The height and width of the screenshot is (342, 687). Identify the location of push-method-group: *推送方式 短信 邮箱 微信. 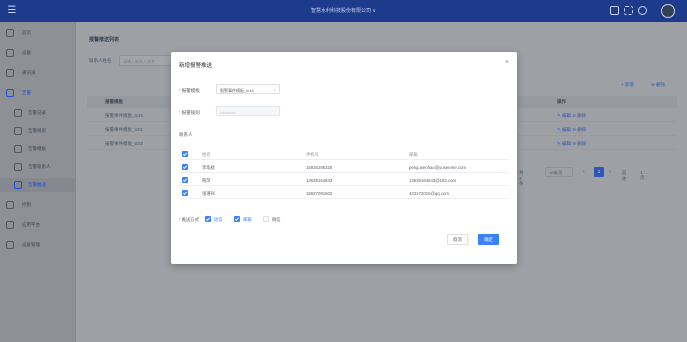
(279, 219).